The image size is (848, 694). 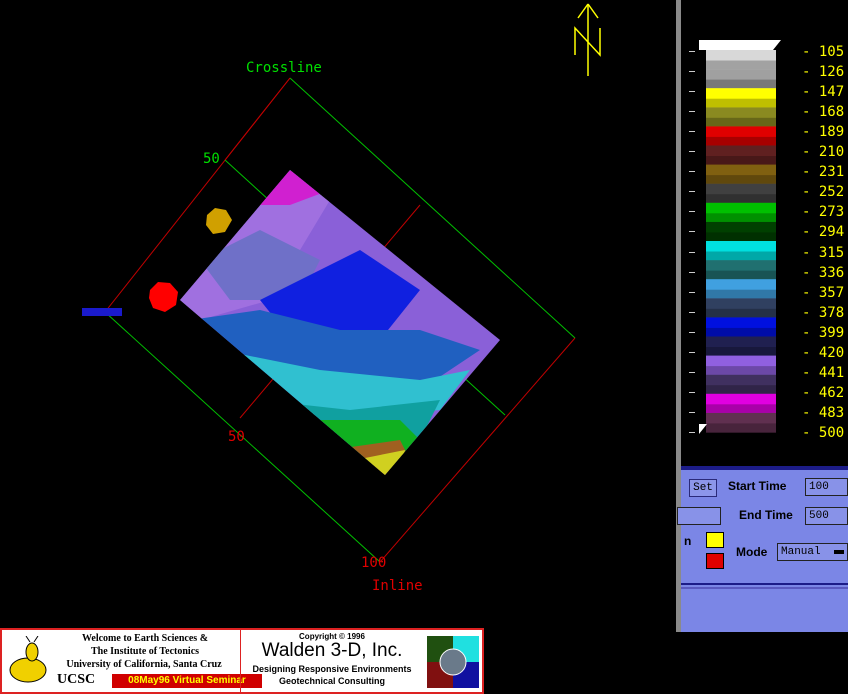 What do you see at coordinates (76, 679) in the screenshot?
I see `ucsc-logo-text: UCSC` at bounding box center [76, 679].